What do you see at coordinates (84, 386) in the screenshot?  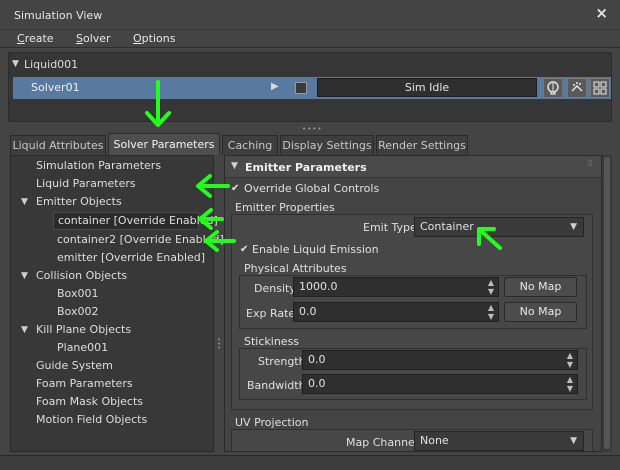 I see `tree-item-foam-parameters: Foam Parameters` at bounding box center [84, 386].